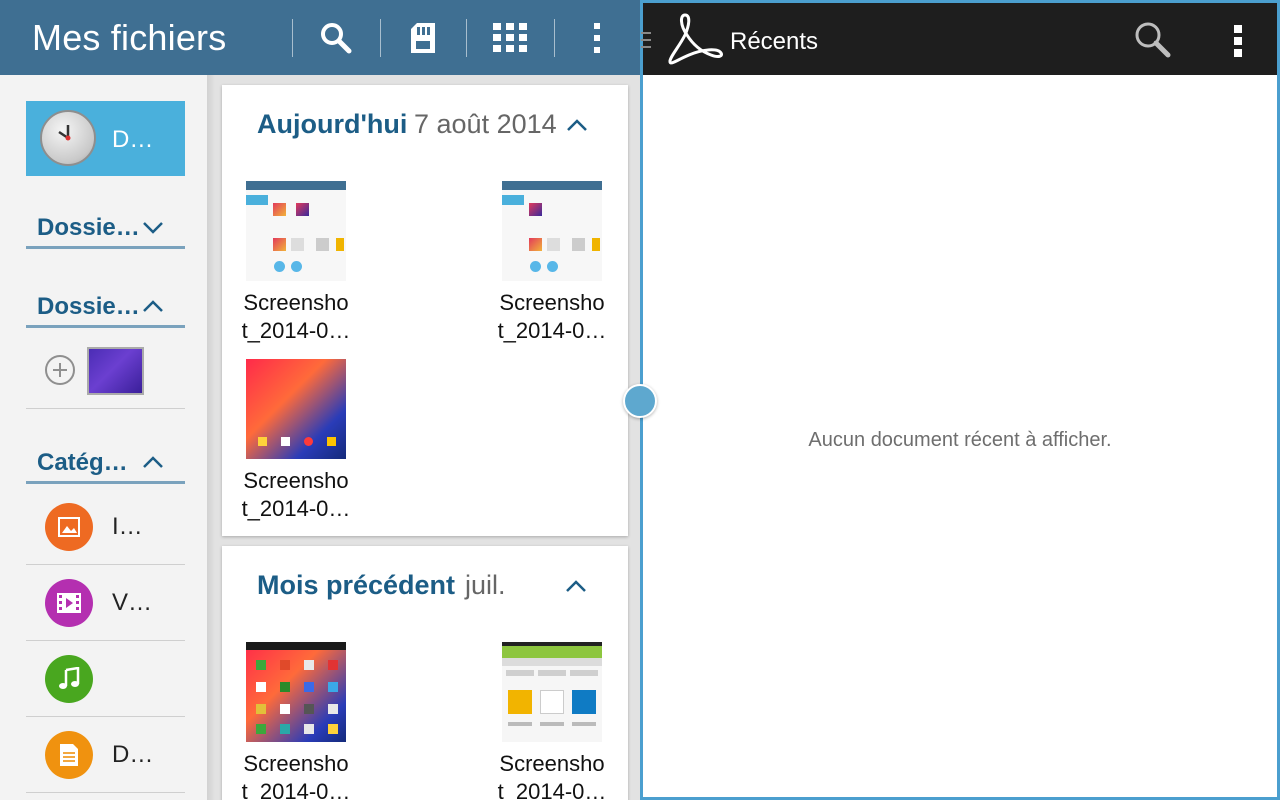 Image resolution: width=1280 pixels, height=800 pixels. I want to click on grid-icon, so click(510, 37).